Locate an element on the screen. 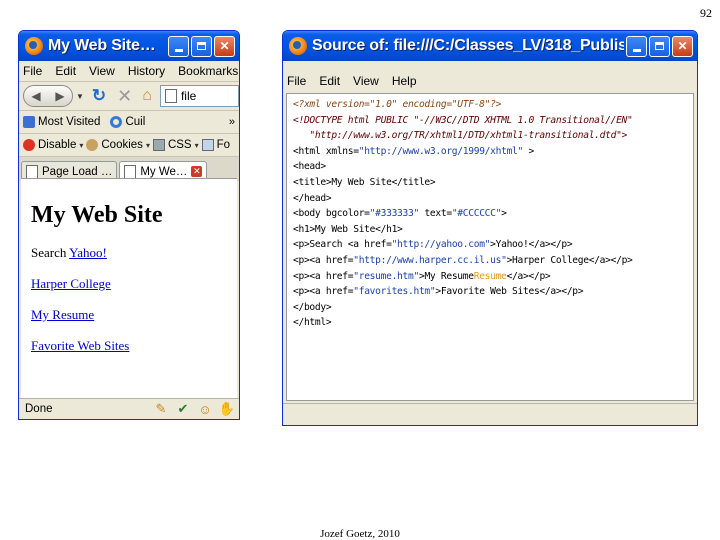 This screenshot has height=540, width=720. harper-paragraph: Harper College is located at coordinates (134, 283).